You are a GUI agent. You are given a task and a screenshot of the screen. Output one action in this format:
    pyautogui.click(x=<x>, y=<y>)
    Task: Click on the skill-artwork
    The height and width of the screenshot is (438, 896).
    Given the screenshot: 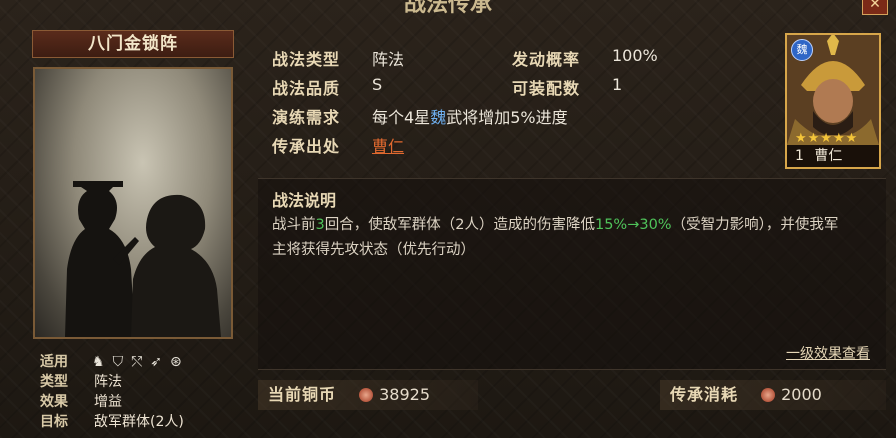 What is the action you would take?
    pyautogui.click(x=133, y=203)
    